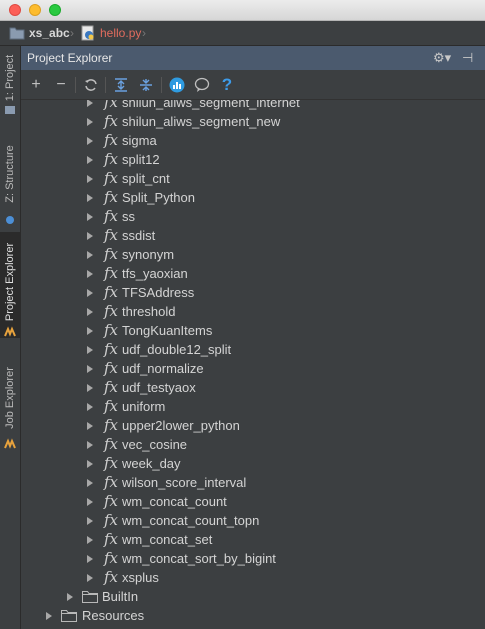  Describe the element at coordinates (181, 425) in the screenshot. I see `function-label: upper2lower_python` at that location.